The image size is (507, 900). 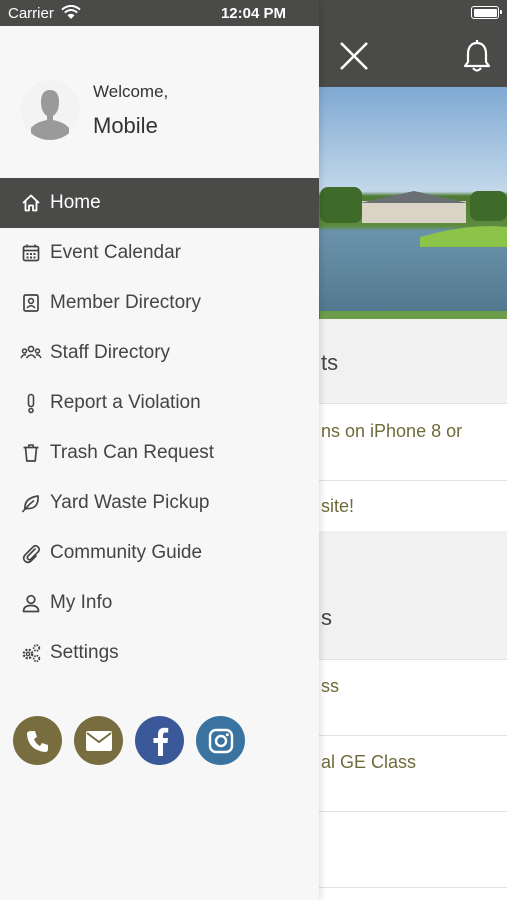 What do you see at coordinates (31, 203) in the screenshot?
I see `home-icon` at bounding box center [31, 203].